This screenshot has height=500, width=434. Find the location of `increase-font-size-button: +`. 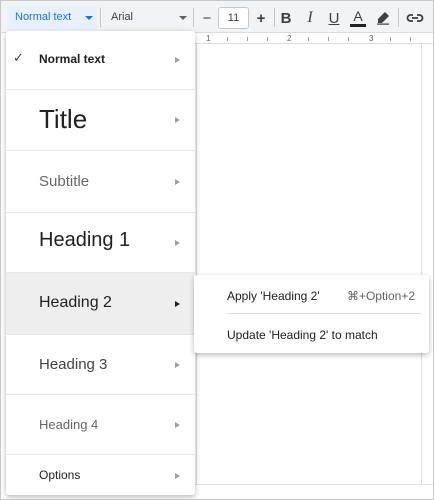

increase-font-size-button: + is located at coordinates (261, 18).